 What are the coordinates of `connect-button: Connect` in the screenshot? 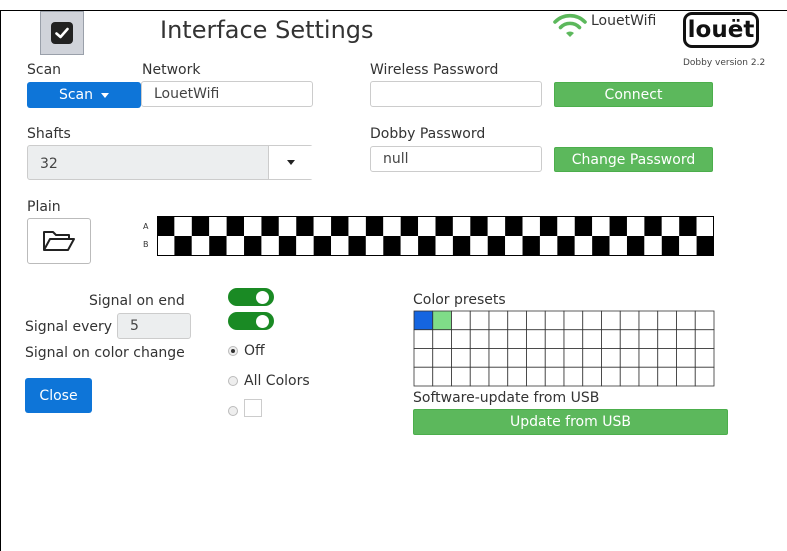 It's located at (633, 94).